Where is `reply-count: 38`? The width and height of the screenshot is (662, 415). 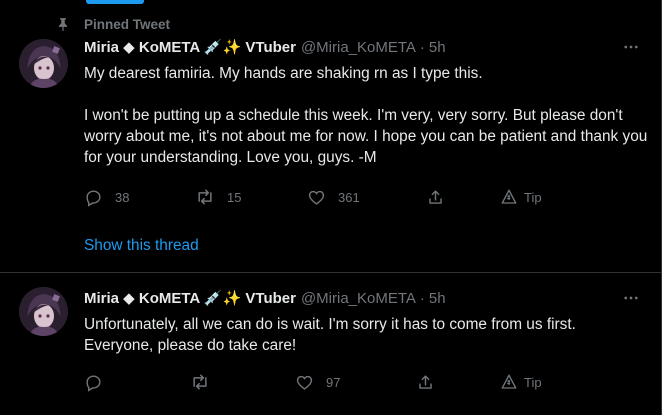 reply-count: 38 is located at coordinates (122, 197).